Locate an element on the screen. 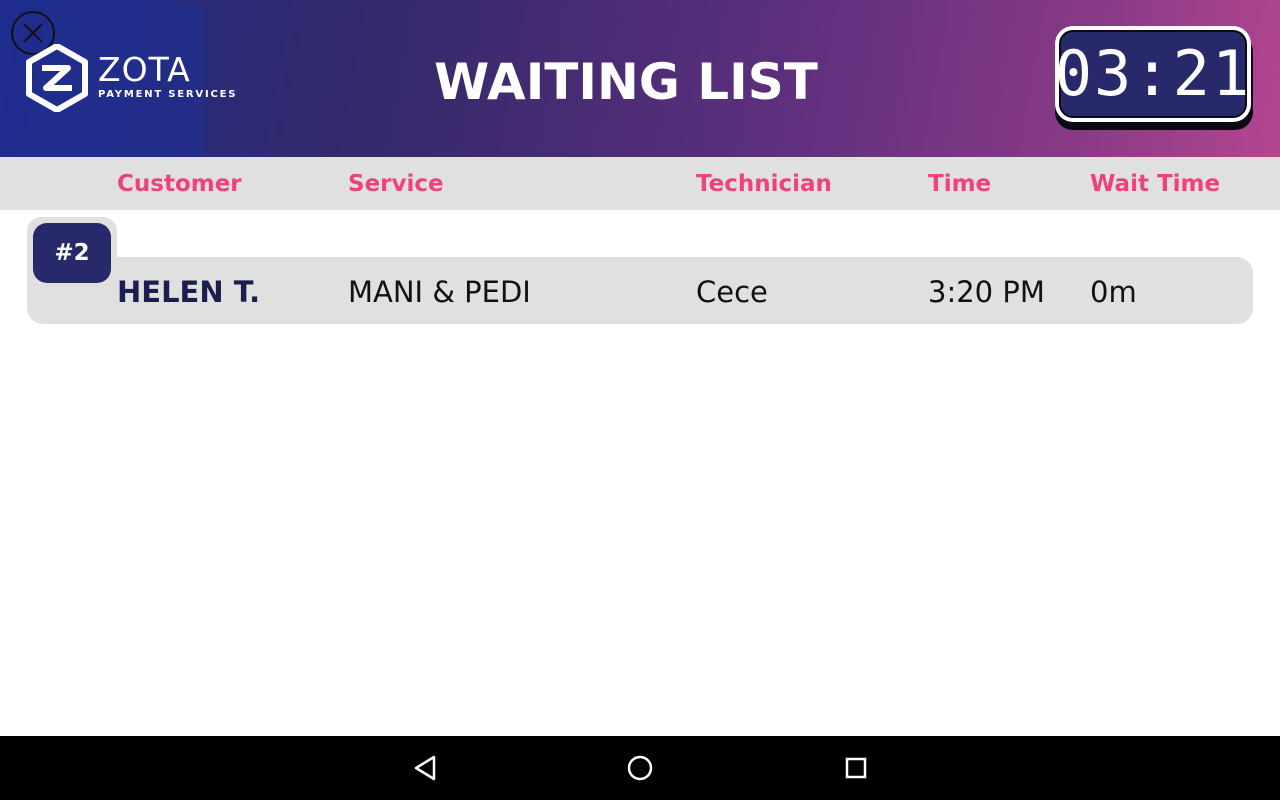 Image resolution: width=1280 pixels, height=800 pixels. row-service: MANI & PEDI is located at coordinates (439, 292).